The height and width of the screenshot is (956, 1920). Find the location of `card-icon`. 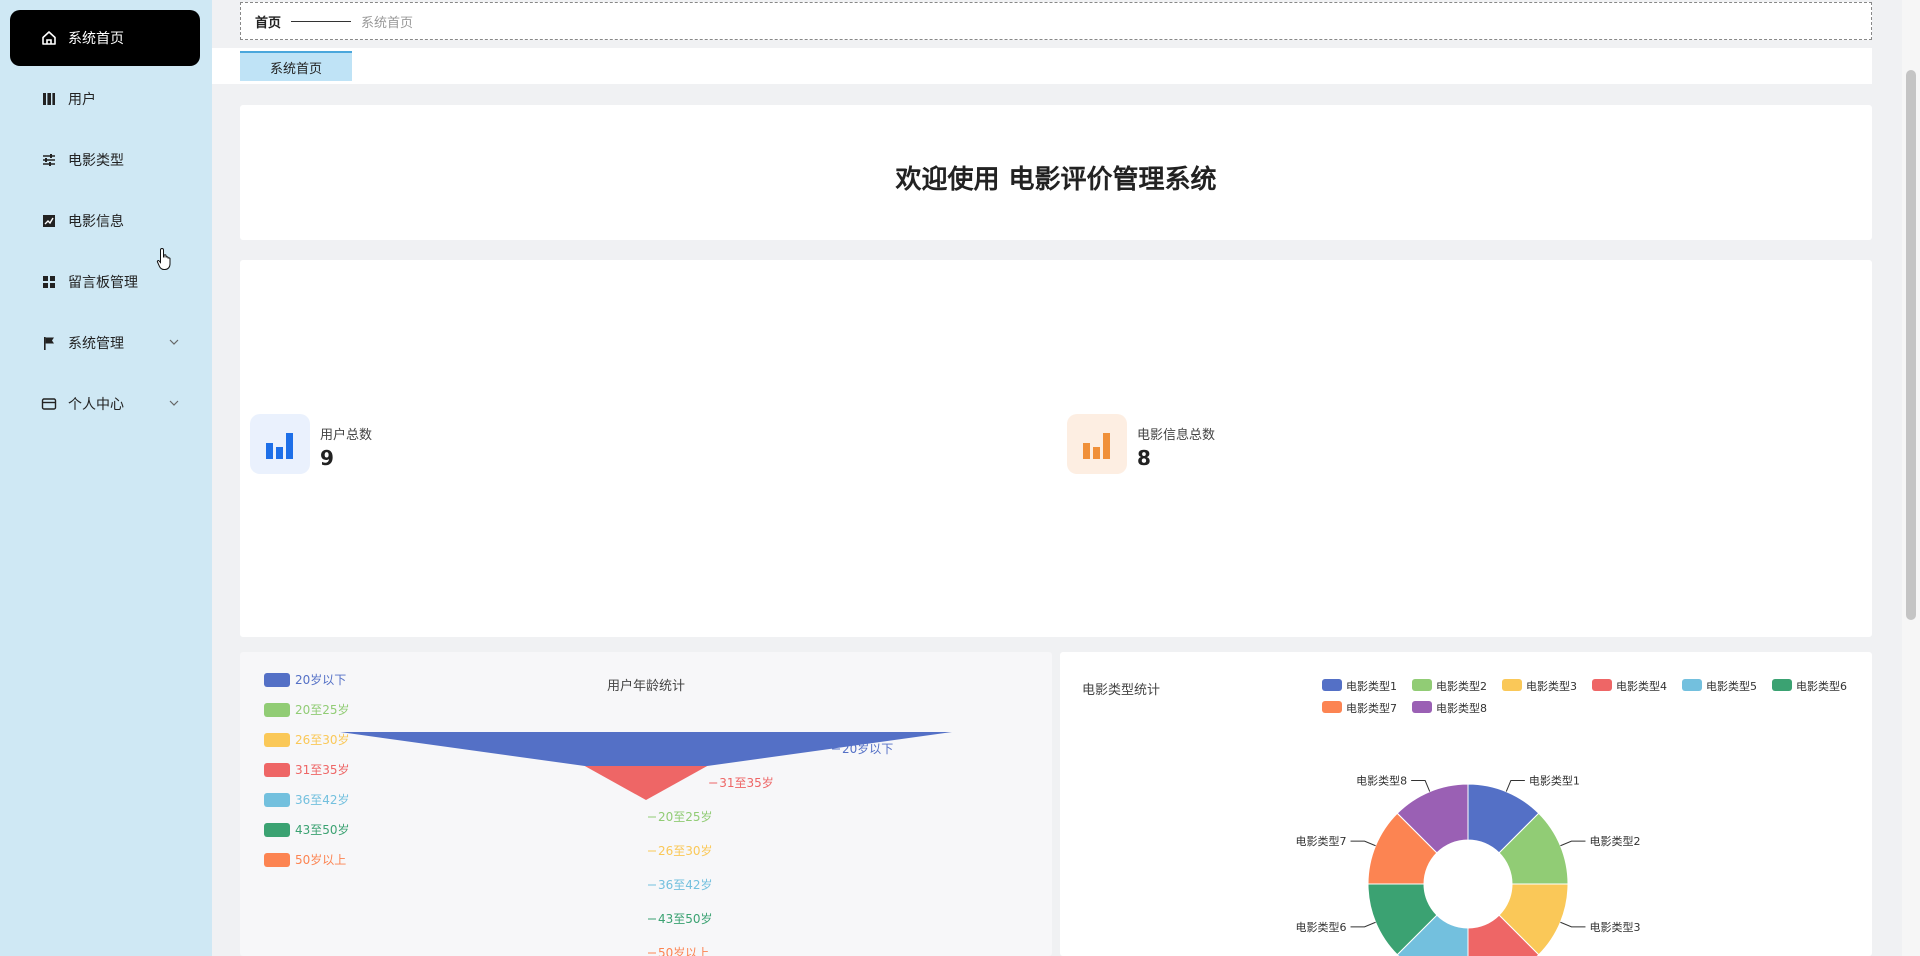

card-icon is located at coordinates (49, 404).